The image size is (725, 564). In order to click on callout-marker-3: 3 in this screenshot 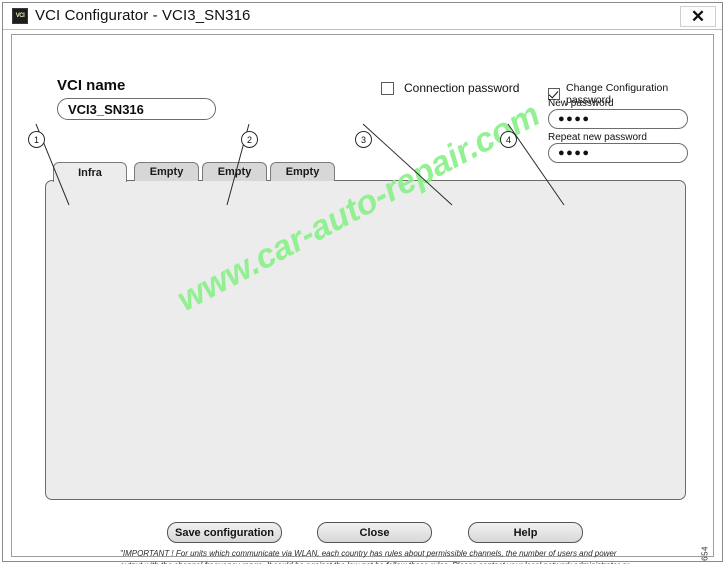, I will do `click(363, 139)`.